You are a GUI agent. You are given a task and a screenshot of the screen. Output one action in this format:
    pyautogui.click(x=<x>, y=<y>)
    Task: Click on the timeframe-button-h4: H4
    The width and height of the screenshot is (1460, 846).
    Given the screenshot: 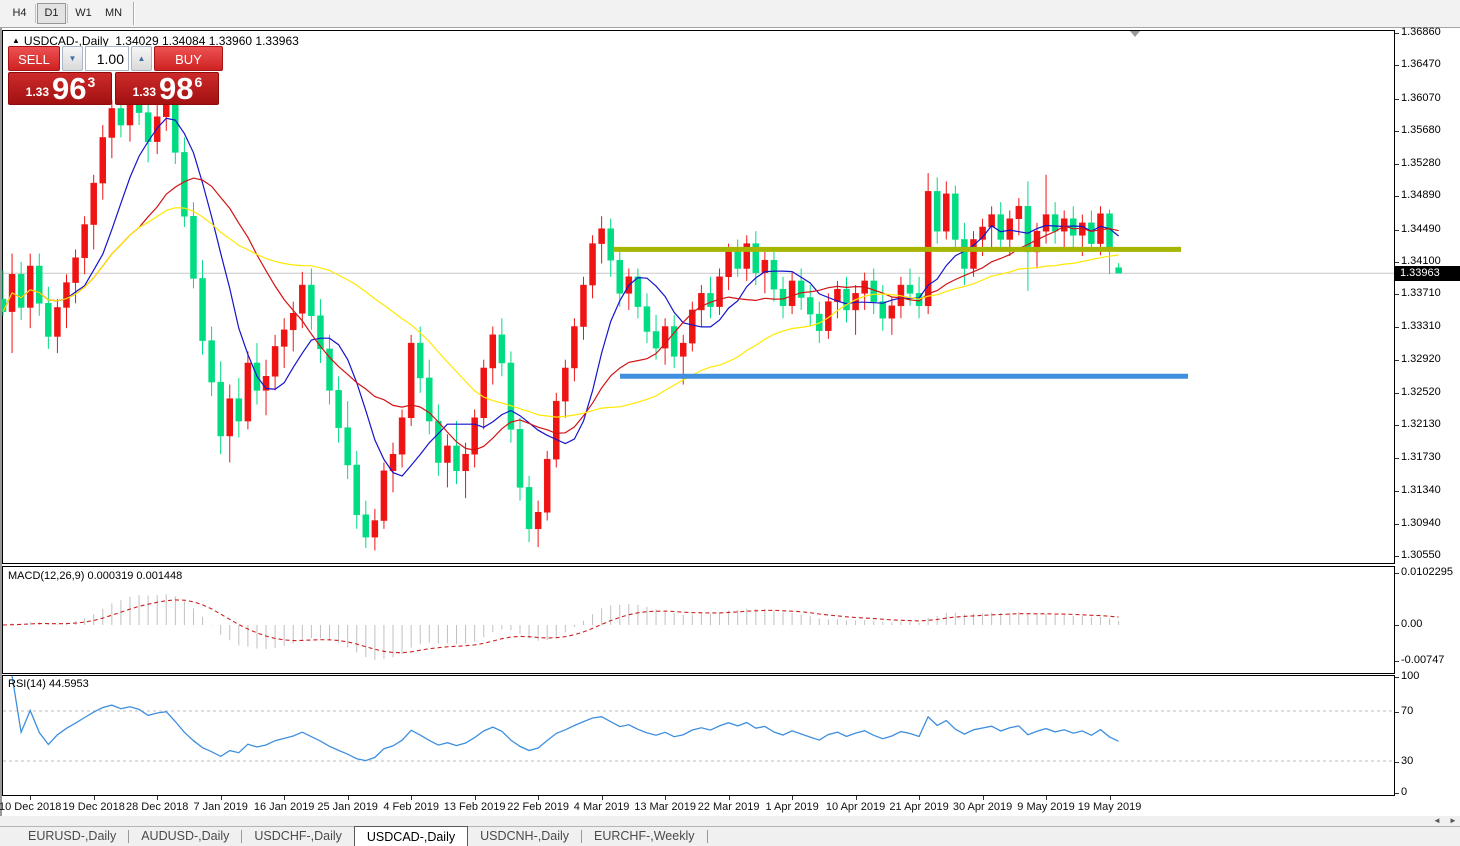 What is the action you would take?
    pyautogui.click(x=19, y=13)
    